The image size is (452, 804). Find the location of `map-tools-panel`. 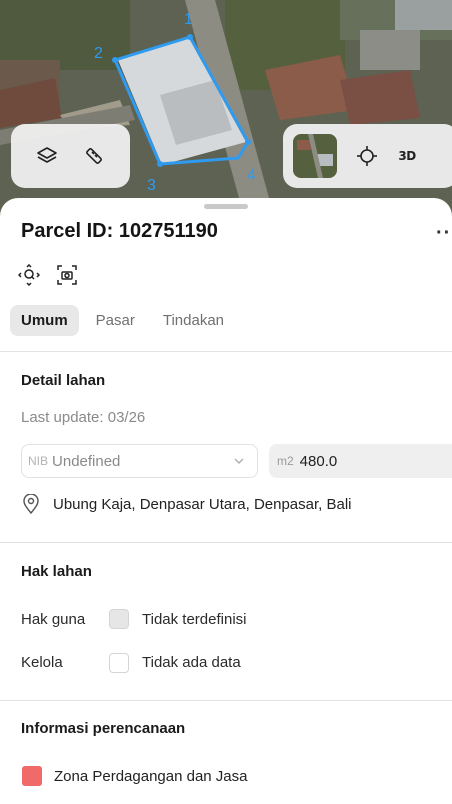

map-tools-panel is located at coordinates (70, 156).